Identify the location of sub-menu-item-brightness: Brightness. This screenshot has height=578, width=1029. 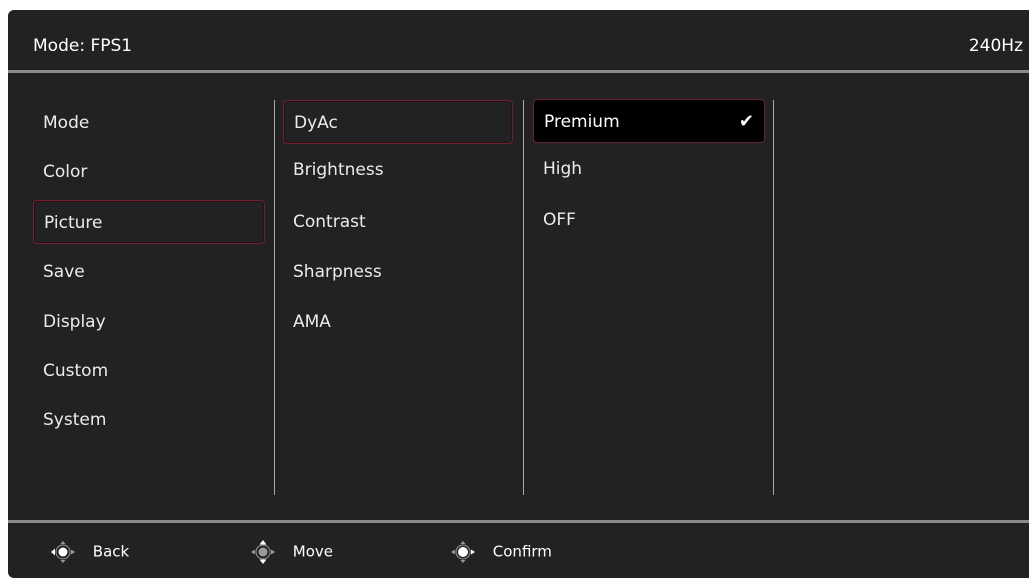
(398, 170).